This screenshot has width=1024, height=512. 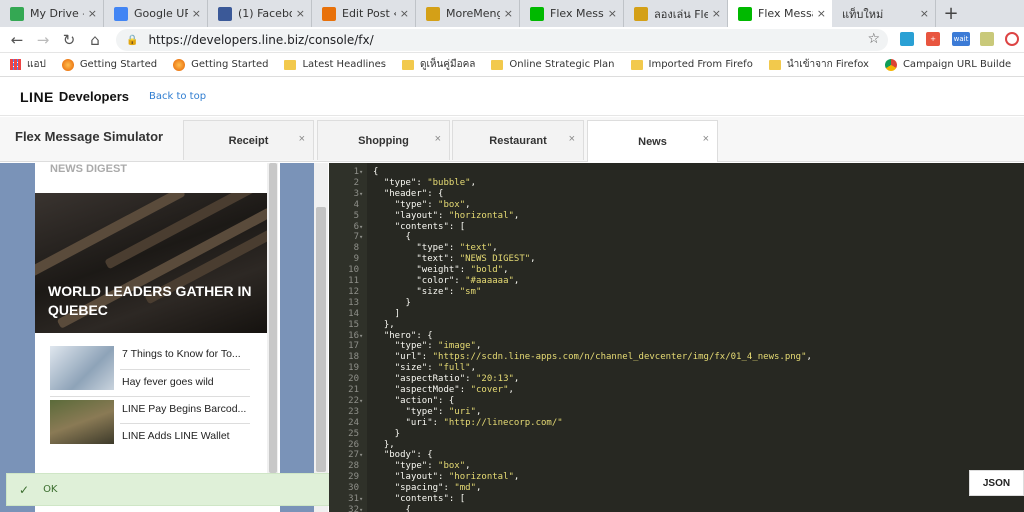 I want to click on code-text: "layout": "horizontal",, so click(x=457, y=215).